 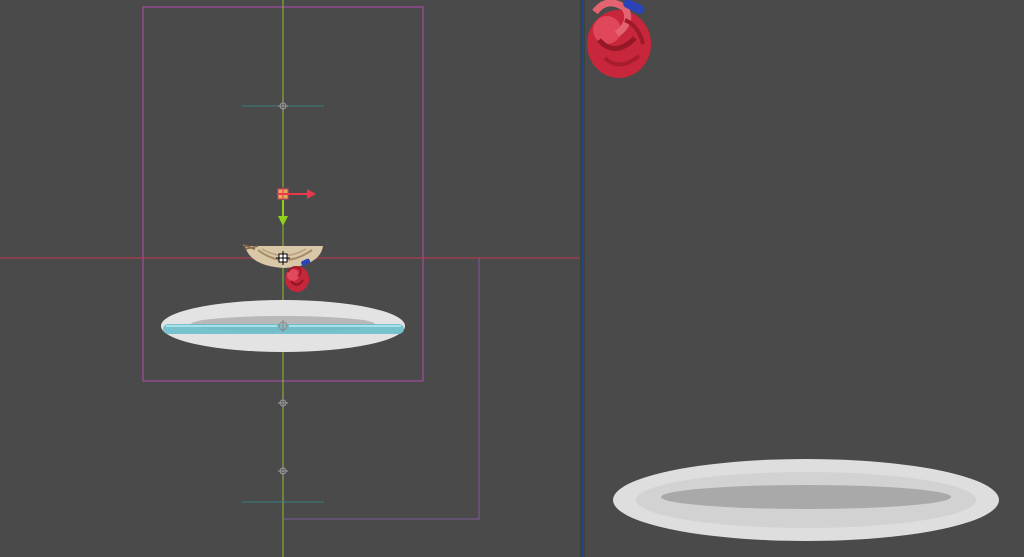 I want to click on plate-sprite-game, so click(x=806, y=500).